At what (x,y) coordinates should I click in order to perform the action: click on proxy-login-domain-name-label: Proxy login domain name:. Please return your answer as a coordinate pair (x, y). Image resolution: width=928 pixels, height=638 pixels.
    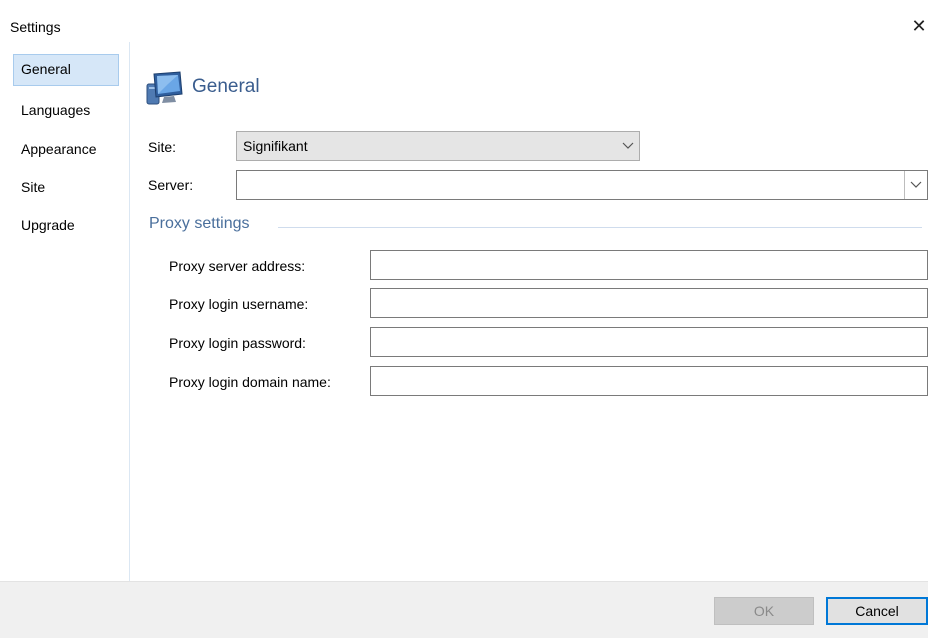
    Looking at the image, I should click on (250, 382).